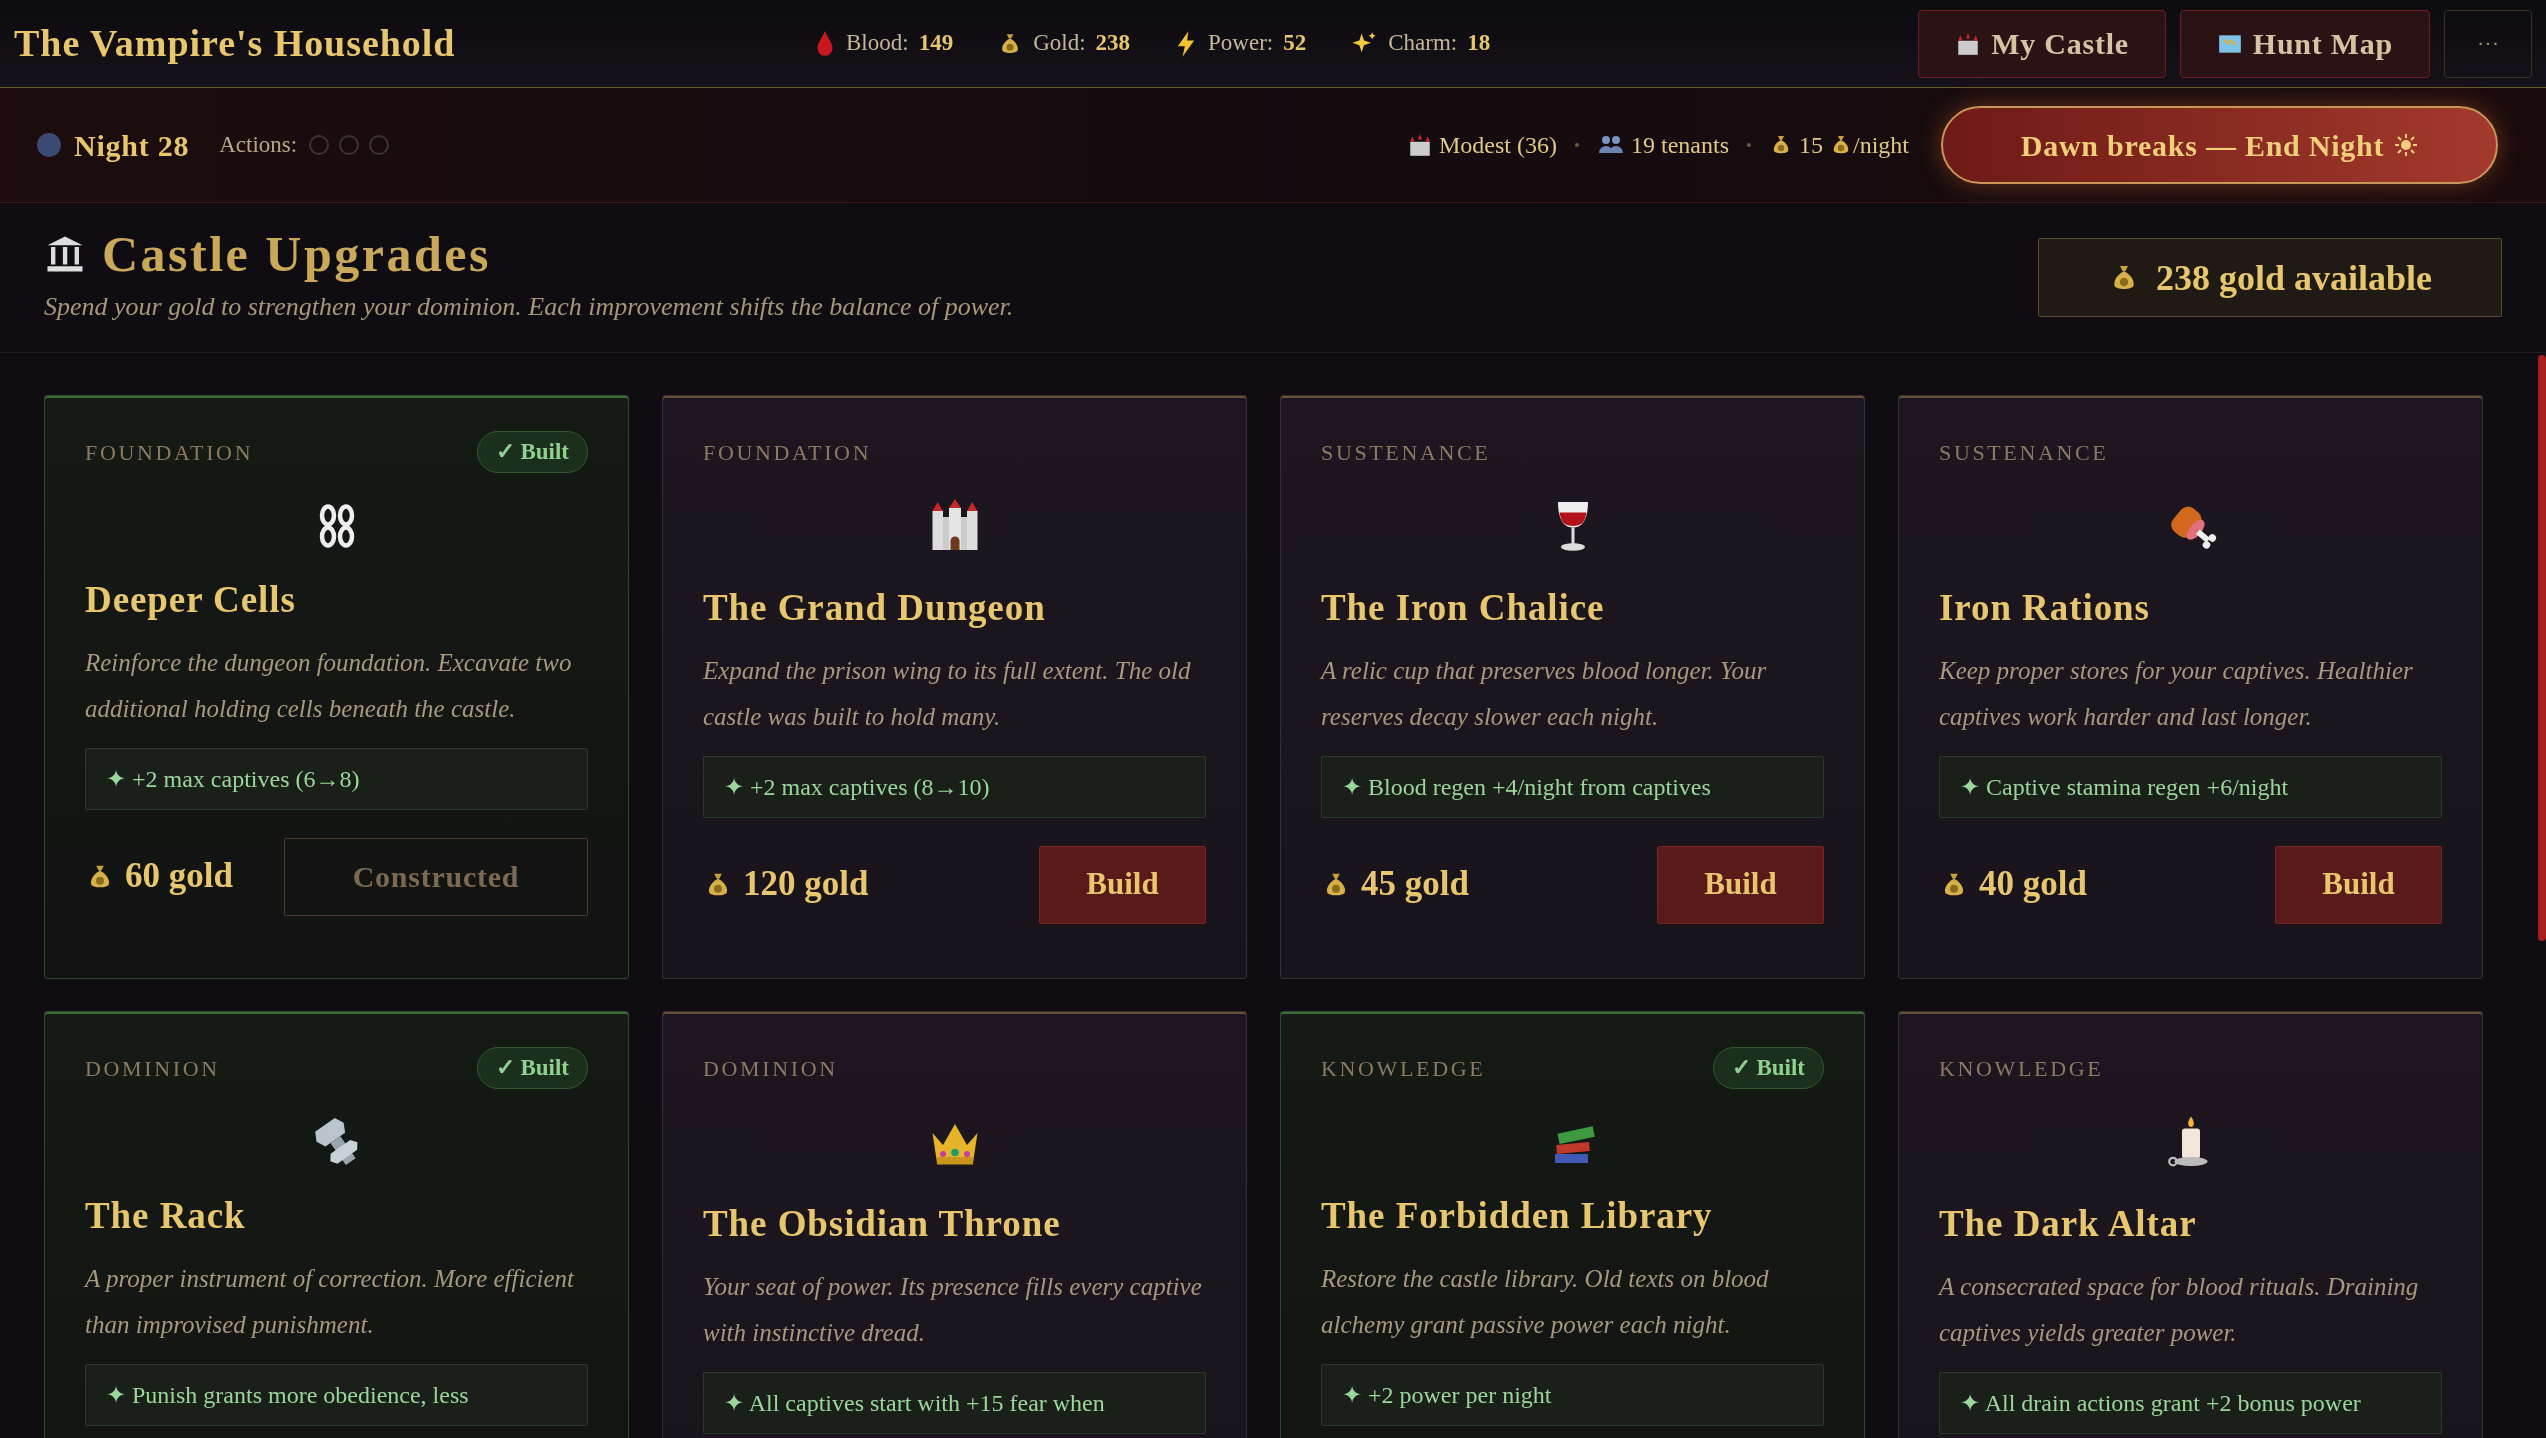 The width and height of the screenshot is (2546, 1438). What do you see at coordinates (336, 1394) in the screenshot?
I see `effect-box: ✦ Punish grants more obedience, less` at bounding box center [336, 1394].